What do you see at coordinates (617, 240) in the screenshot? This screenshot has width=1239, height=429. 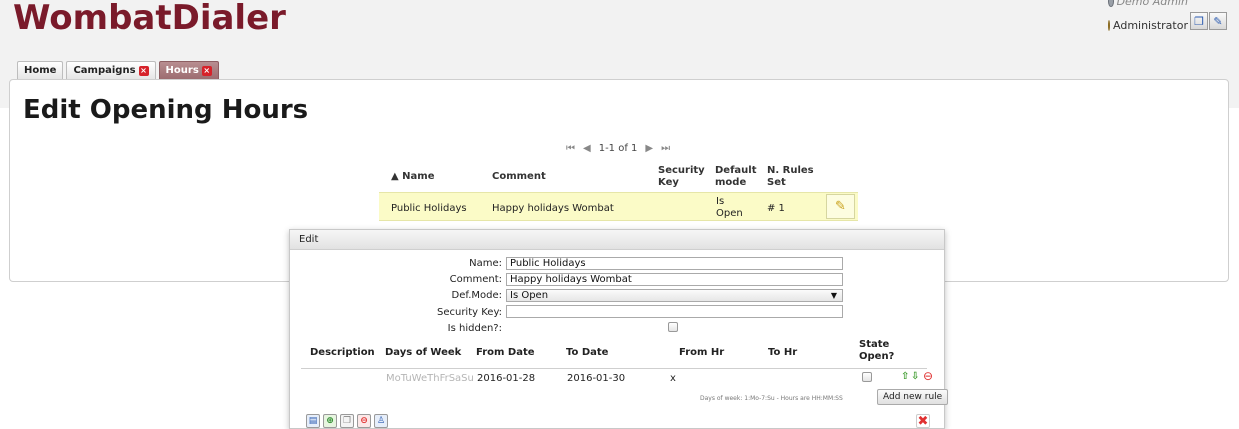 I see `dialog-title: Edit` at bounding box center [617, 240].